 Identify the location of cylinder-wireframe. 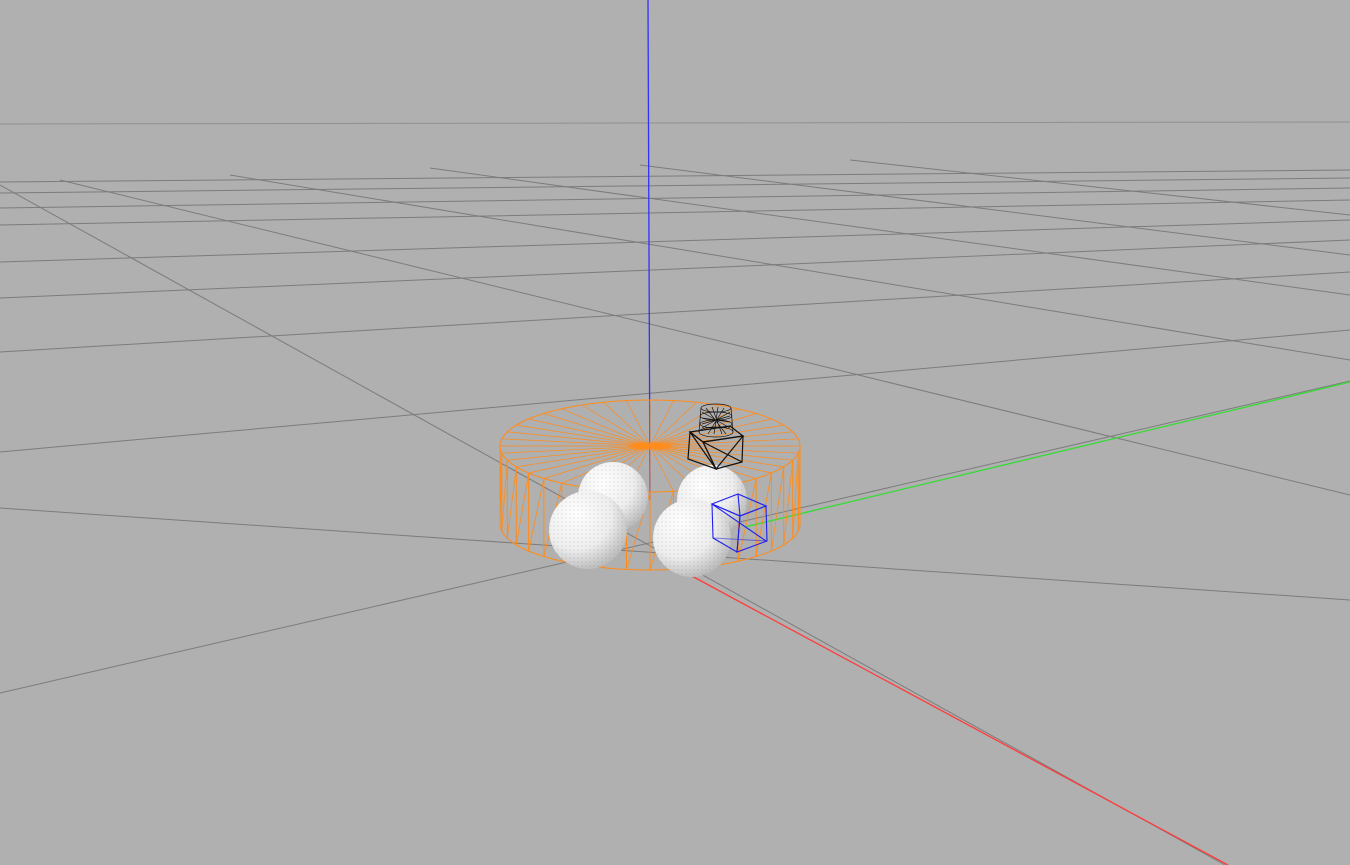
(650, 485).